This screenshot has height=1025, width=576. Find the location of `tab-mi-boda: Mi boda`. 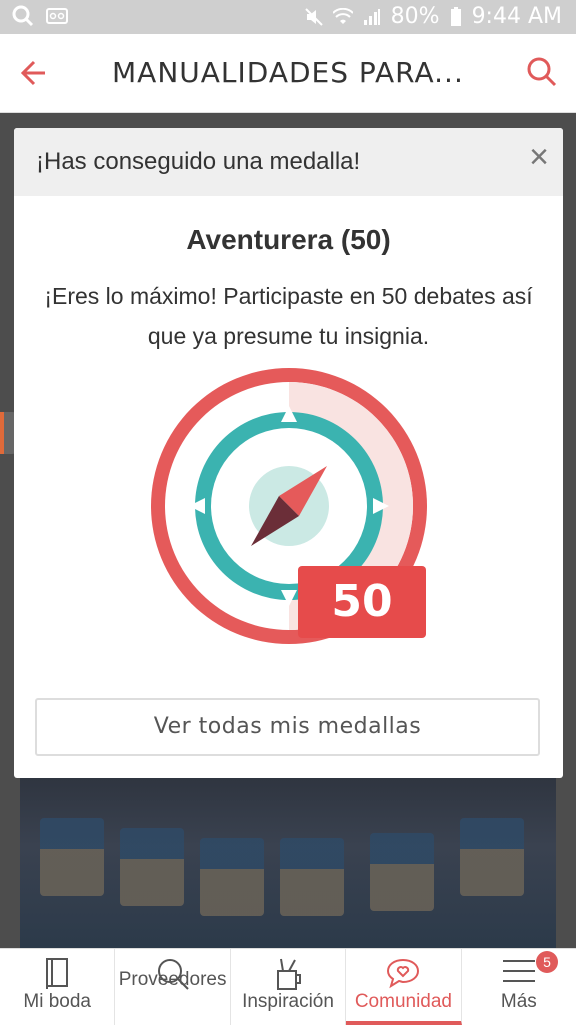

tab-mi-boda: Mi boda is located at coordinates (58, 987).